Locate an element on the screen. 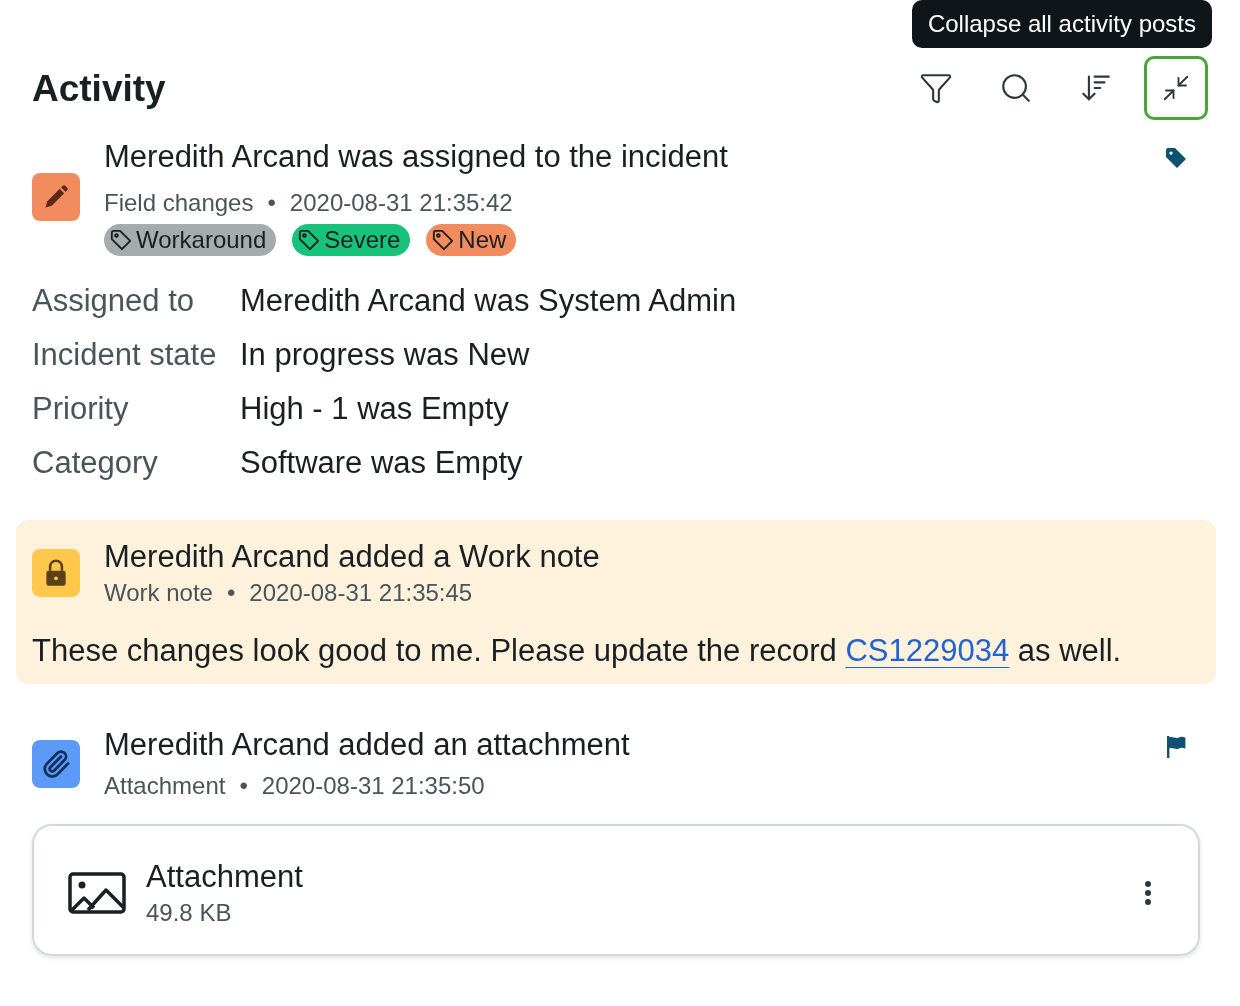 This screenshot has height=1006, width=1240. post-title: Meredith Arcand was assigned to the incident is located at coordinates (416, 157).